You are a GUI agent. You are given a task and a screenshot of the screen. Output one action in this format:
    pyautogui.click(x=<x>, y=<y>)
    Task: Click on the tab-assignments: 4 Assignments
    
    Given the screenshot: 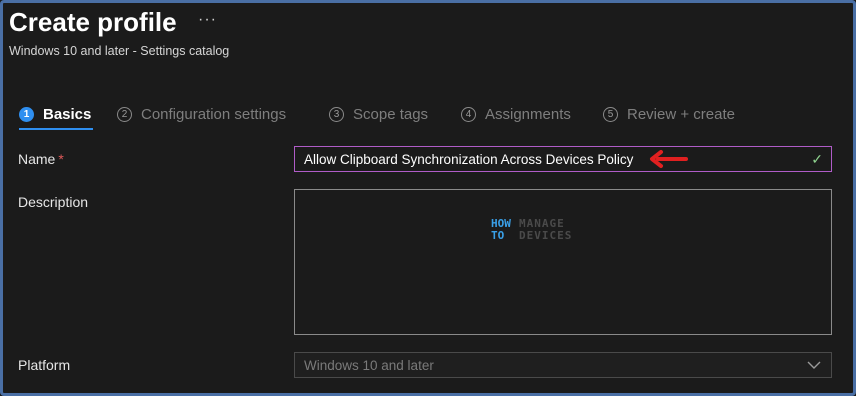 What is the action you would take?
    pyautogui.click(x=516, y=114)
    